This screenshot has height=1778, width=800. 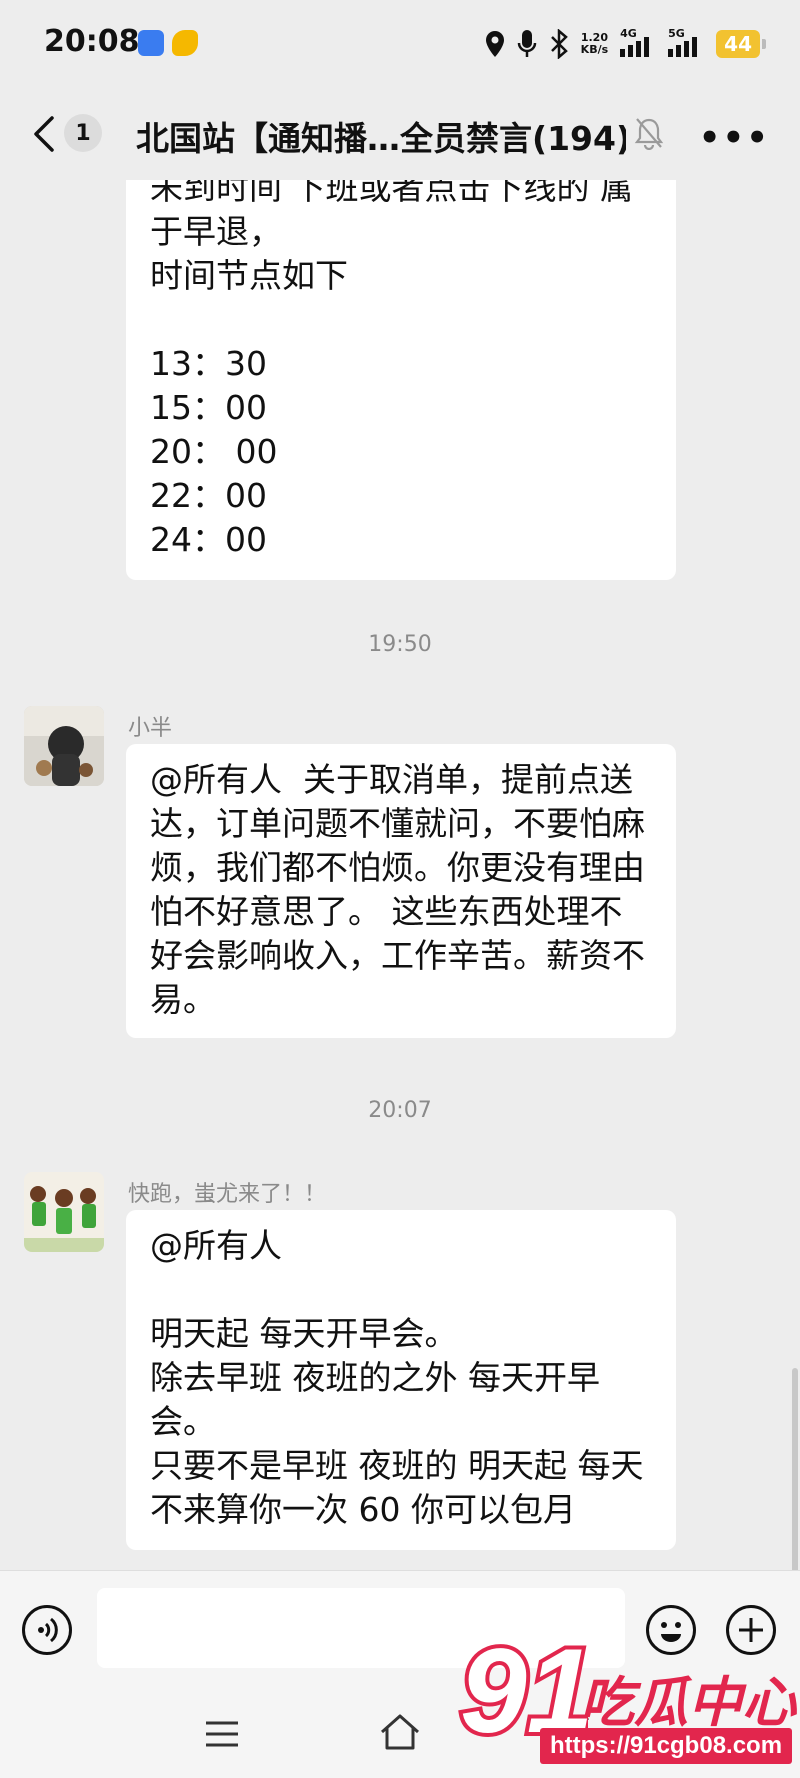 I want to click on chat-title: 北国站【通知播…全员禁言(194), so click(x=381, y=136).